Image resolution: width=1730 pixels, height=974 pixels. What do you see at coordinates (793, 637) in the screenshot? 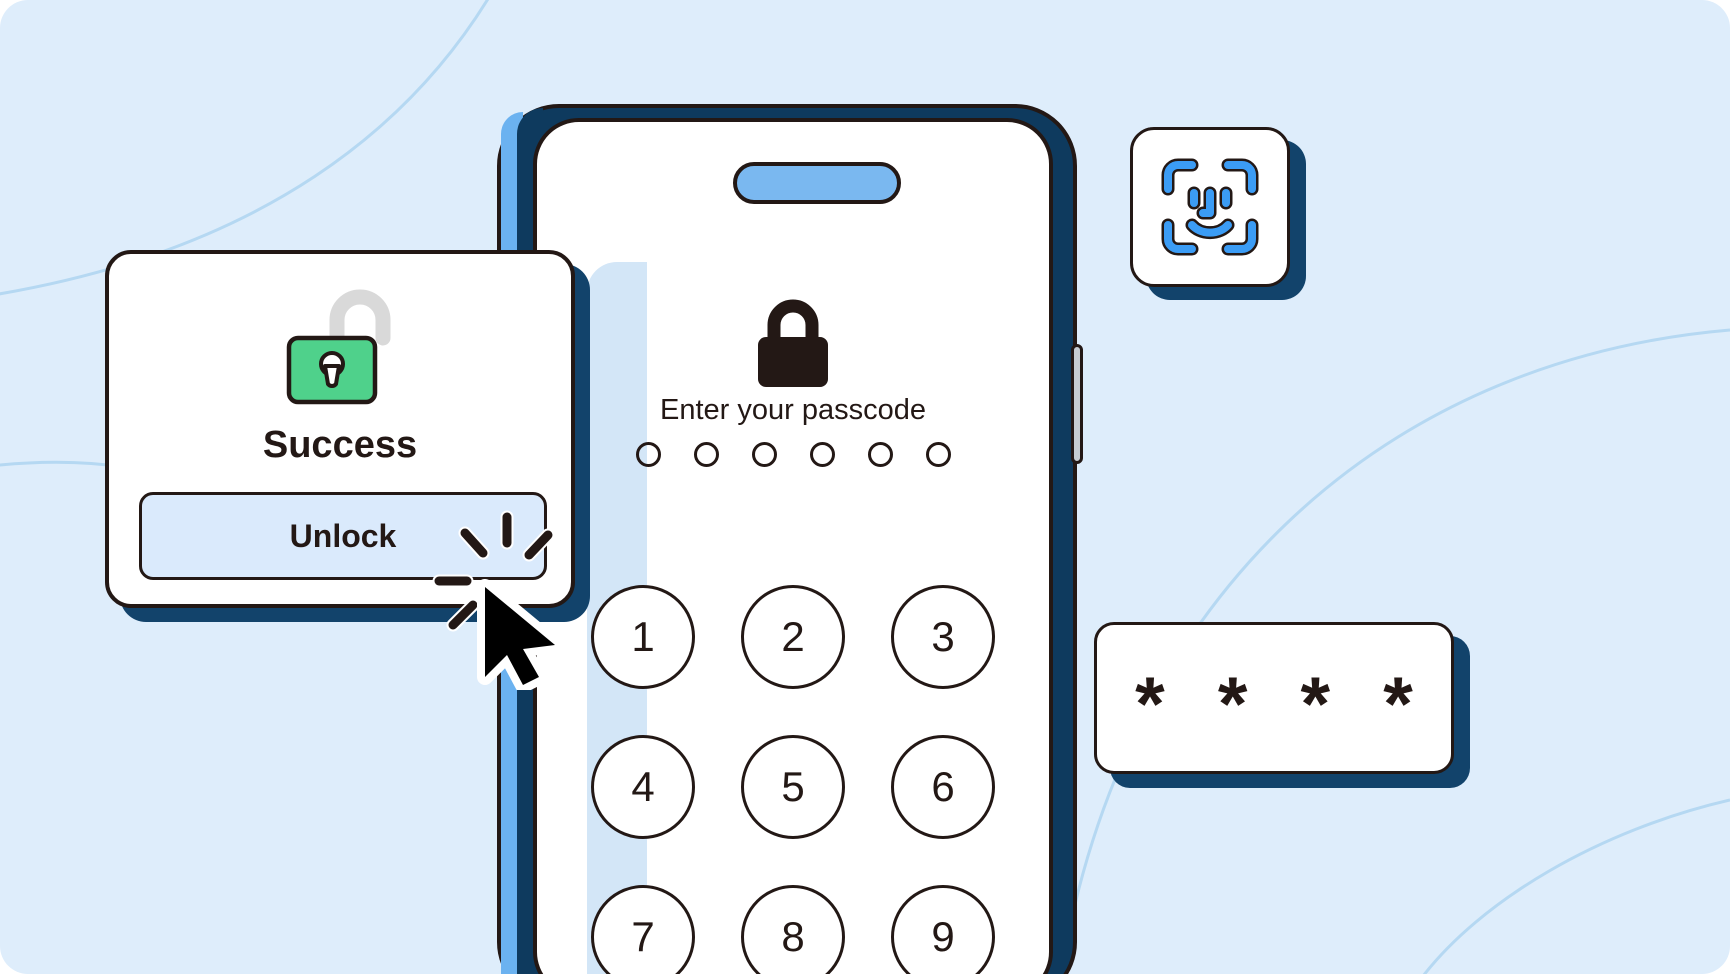
I see `keypad-key-2: 2` at bounding box center [793, 637].